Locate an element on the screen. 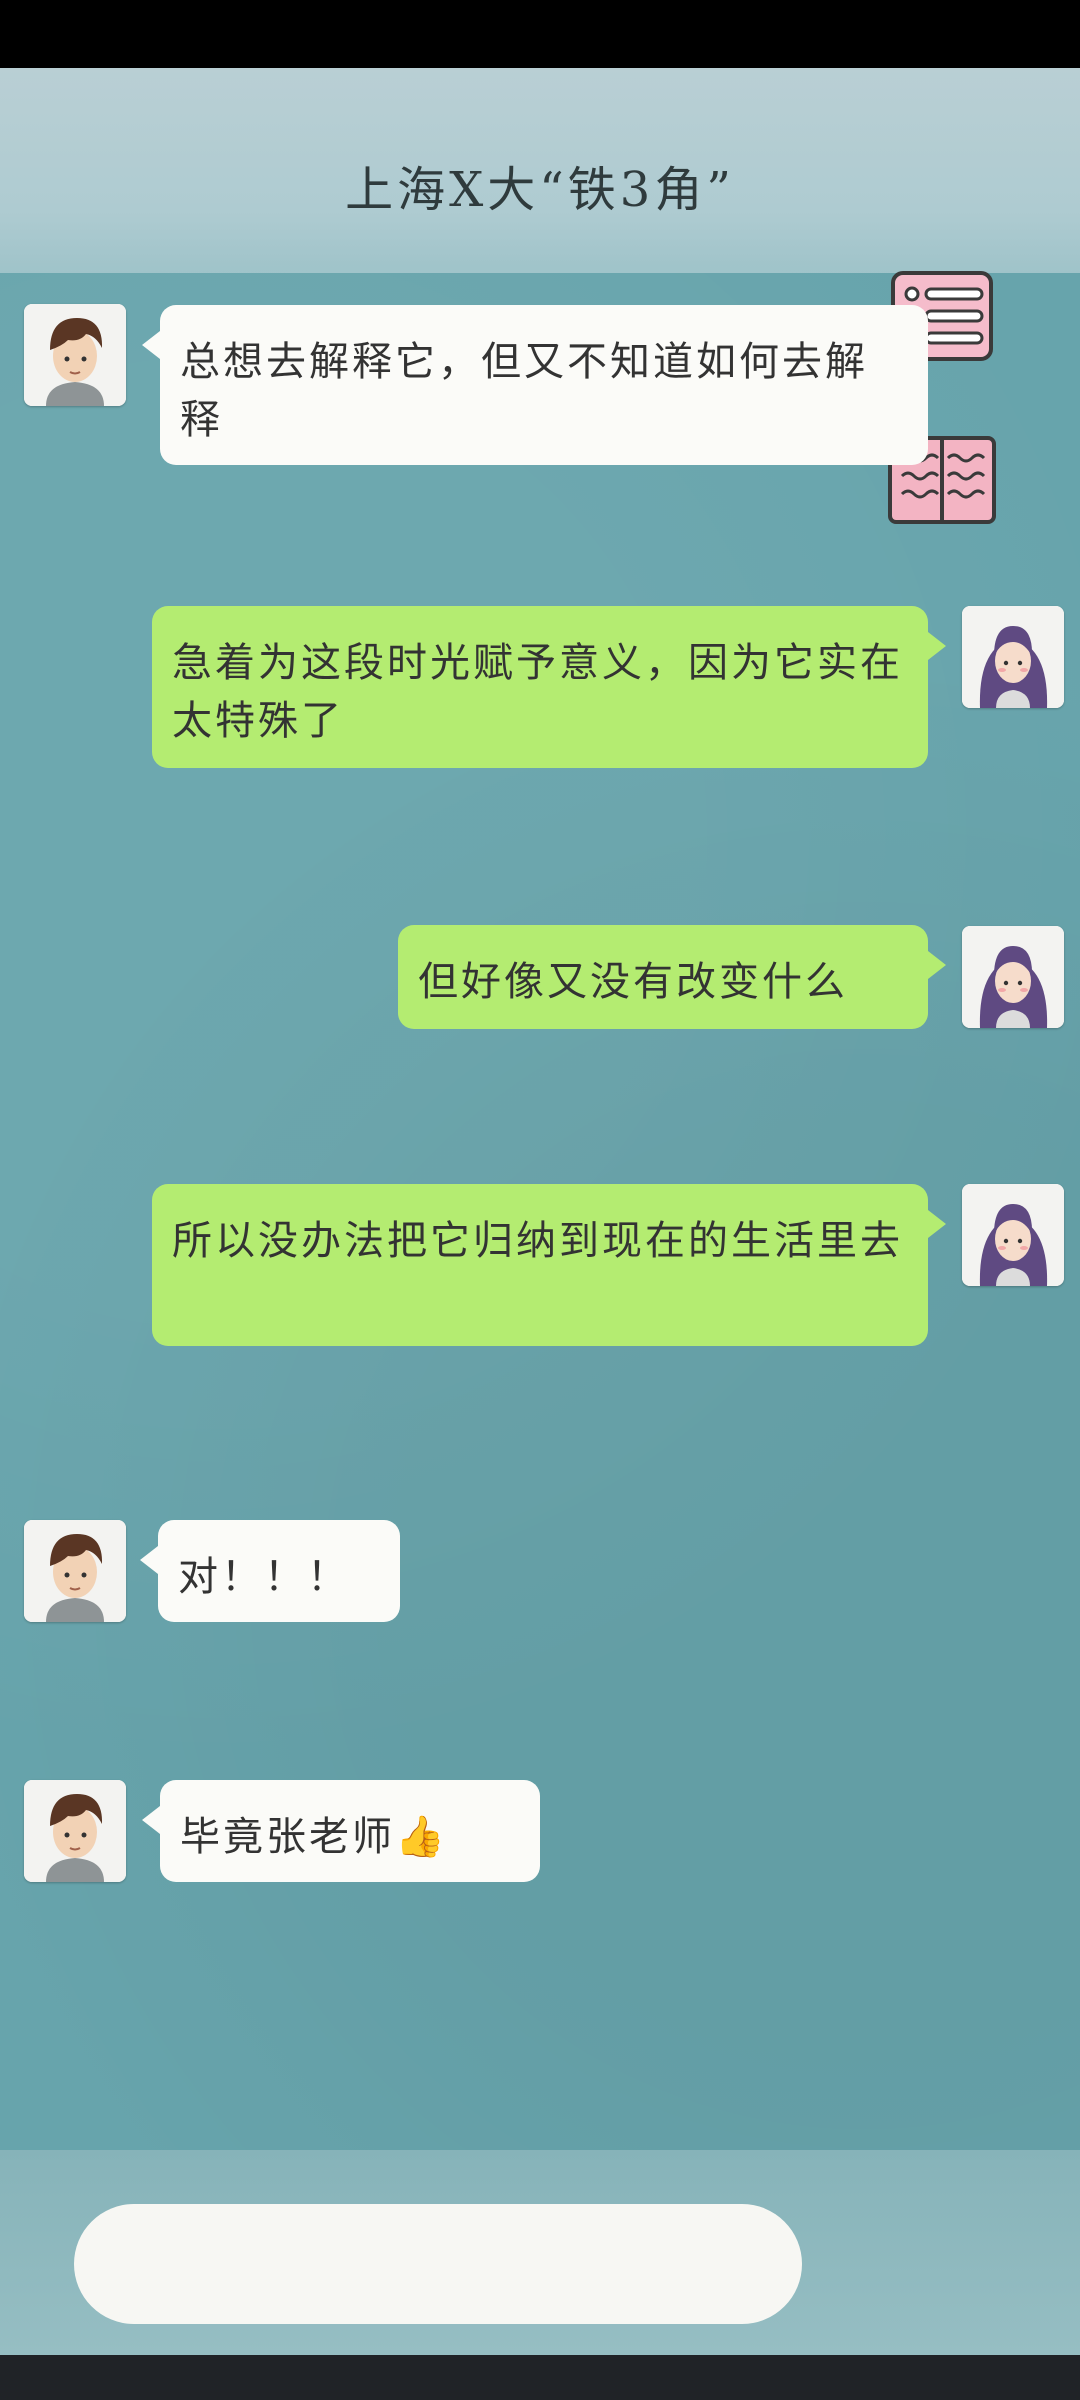  message-bubble-2: 急着为这段时光赋予意义，因为它实在太特殊了 is located at coordinates (549, 687).